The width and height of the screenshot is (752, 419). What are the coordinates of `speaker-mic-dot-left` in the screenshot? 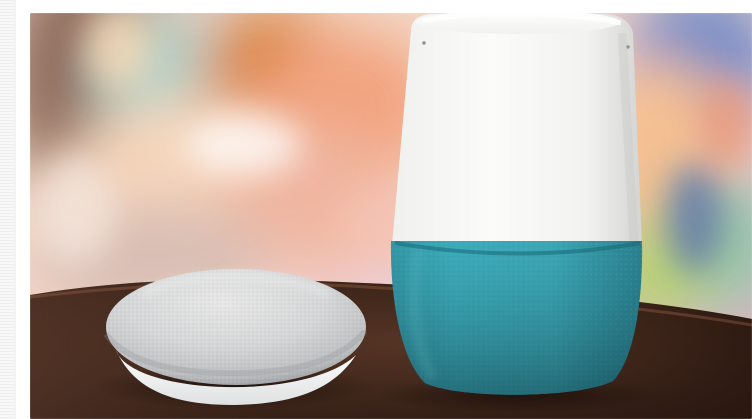 It's located at (424, 43).